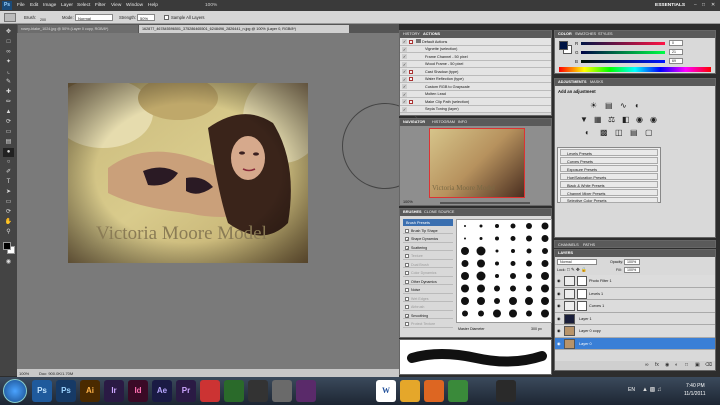  What do you see at coordinates (15, 391) in the screenshot?
I see `start-button` at bounding box center [15, 391].